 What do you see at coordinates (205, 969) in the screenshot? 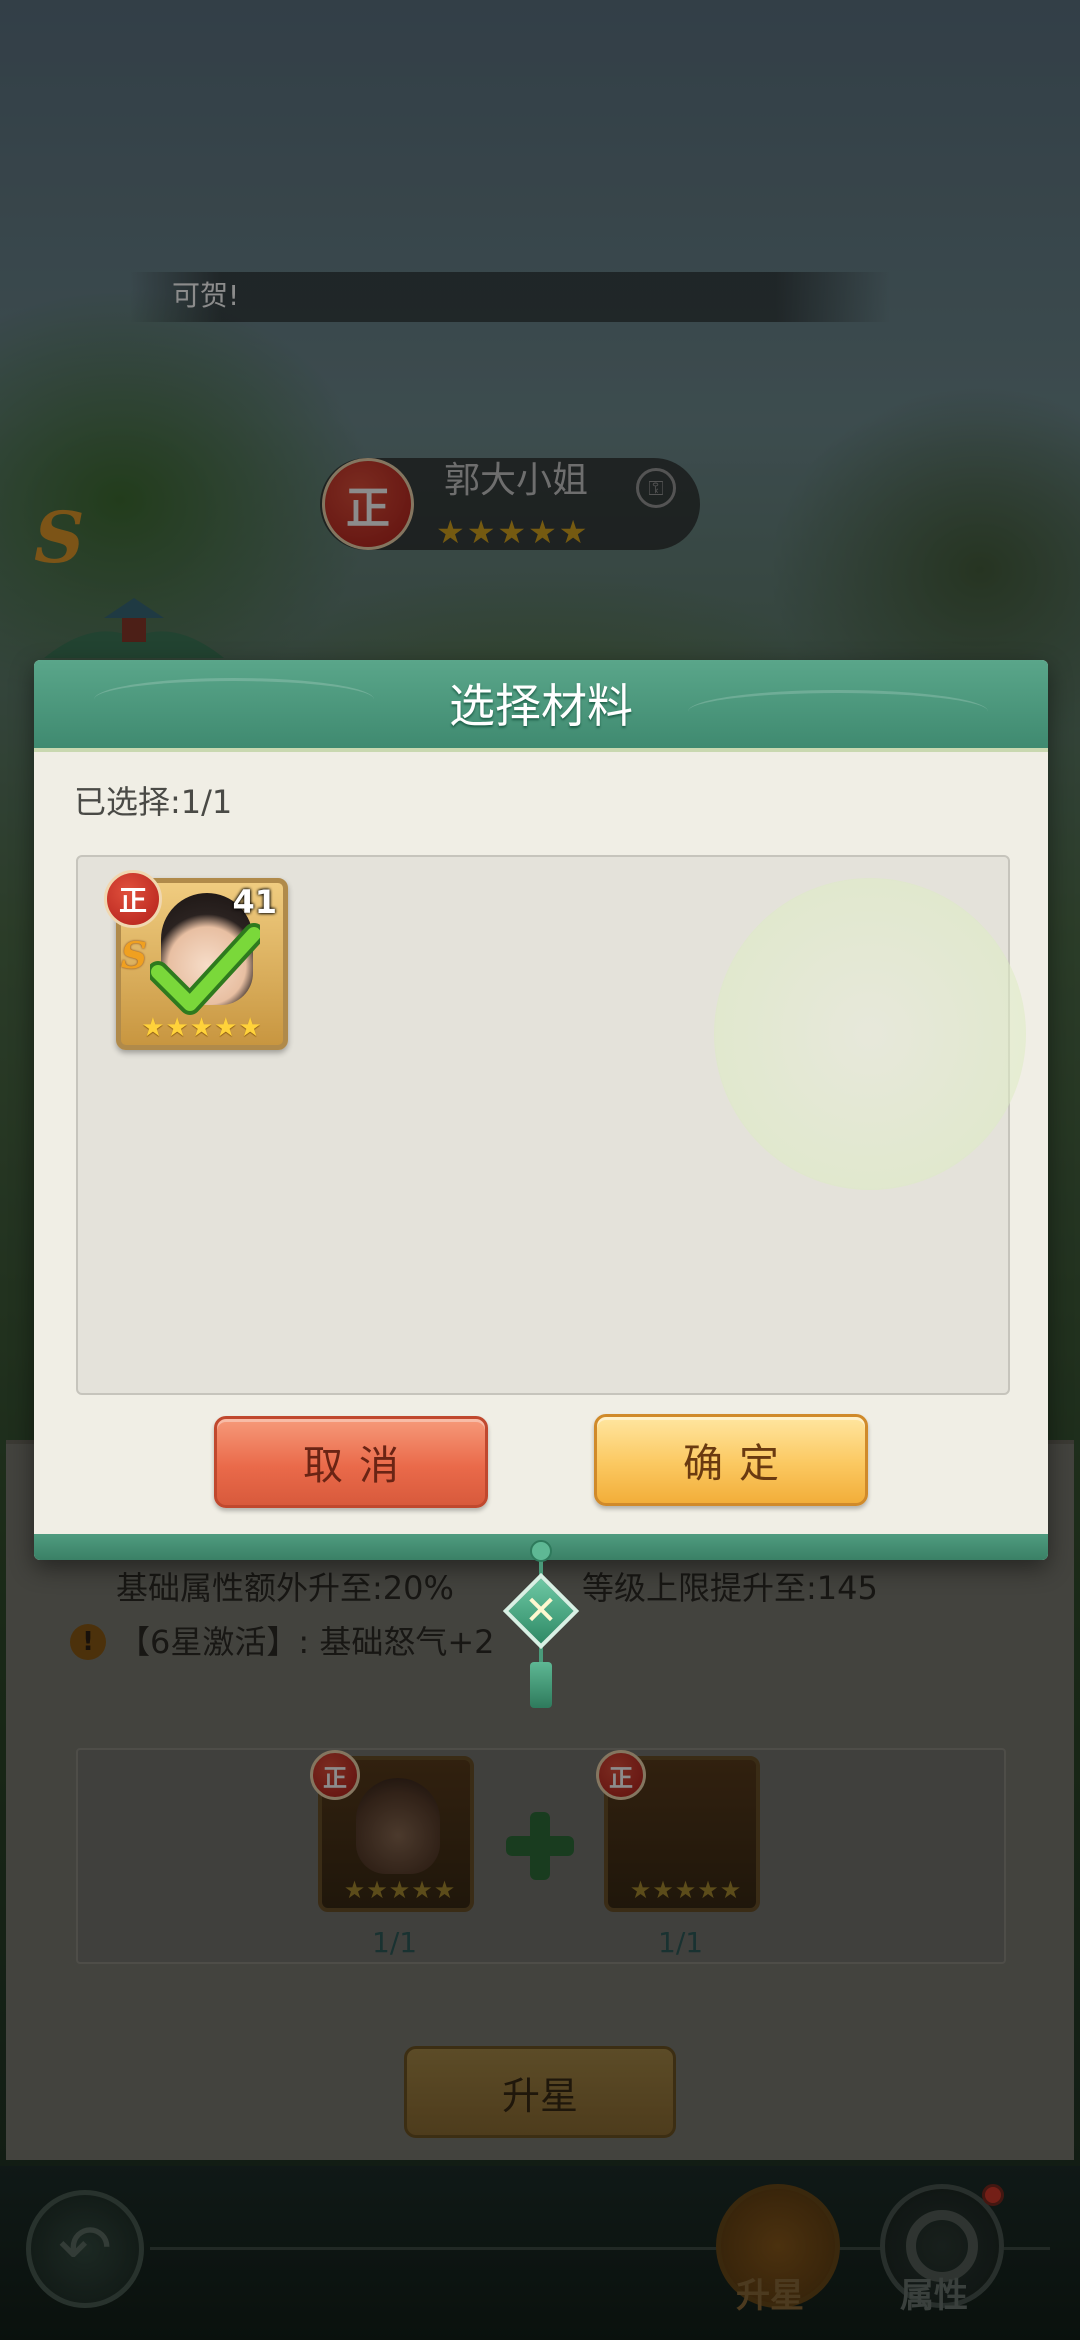
I see `checkmark-icon` at bounding box center [205, 969].